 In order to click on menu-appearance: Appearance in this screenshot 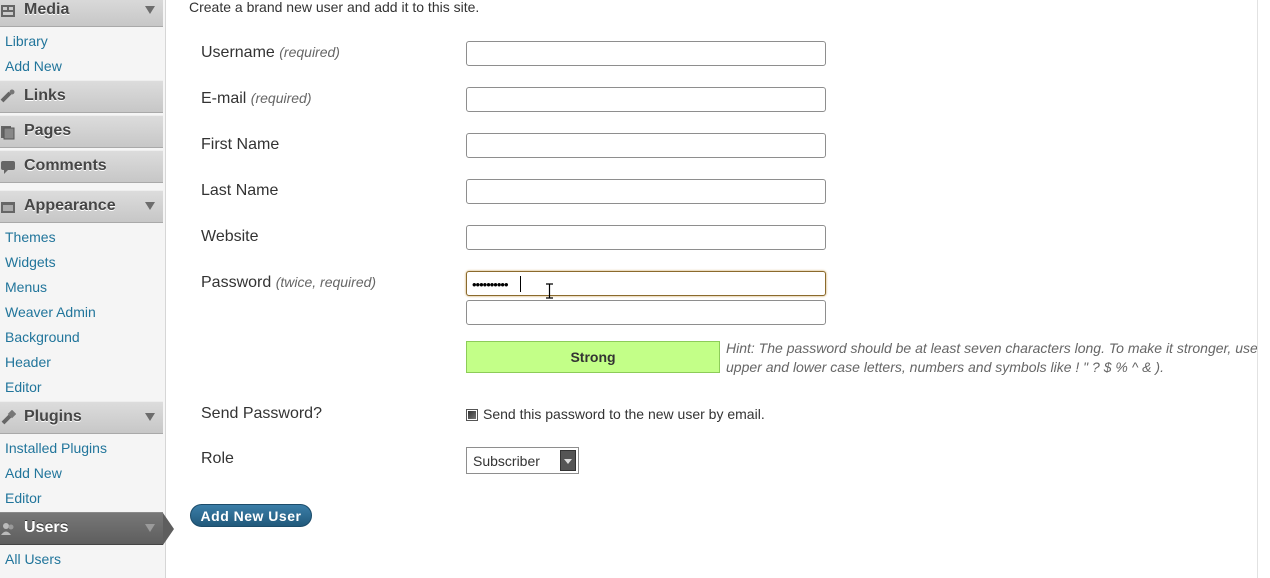, I will do `click(81, 206)`.